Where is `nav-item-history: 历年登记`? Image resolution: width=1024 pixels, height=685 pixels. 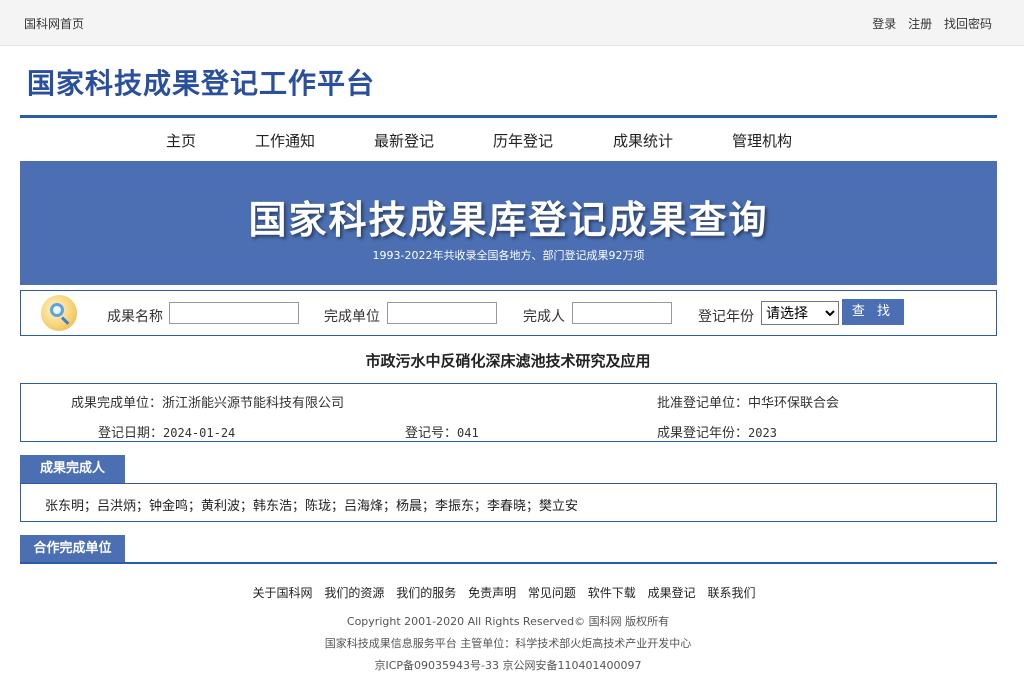 nav-item-history: 历年登记 is located at coordinates (523, 140).